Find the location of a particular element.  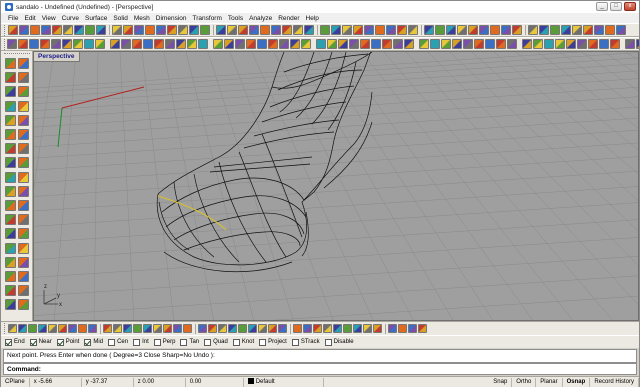

osnap-option-point: Point is located at coordinates (67, 342).